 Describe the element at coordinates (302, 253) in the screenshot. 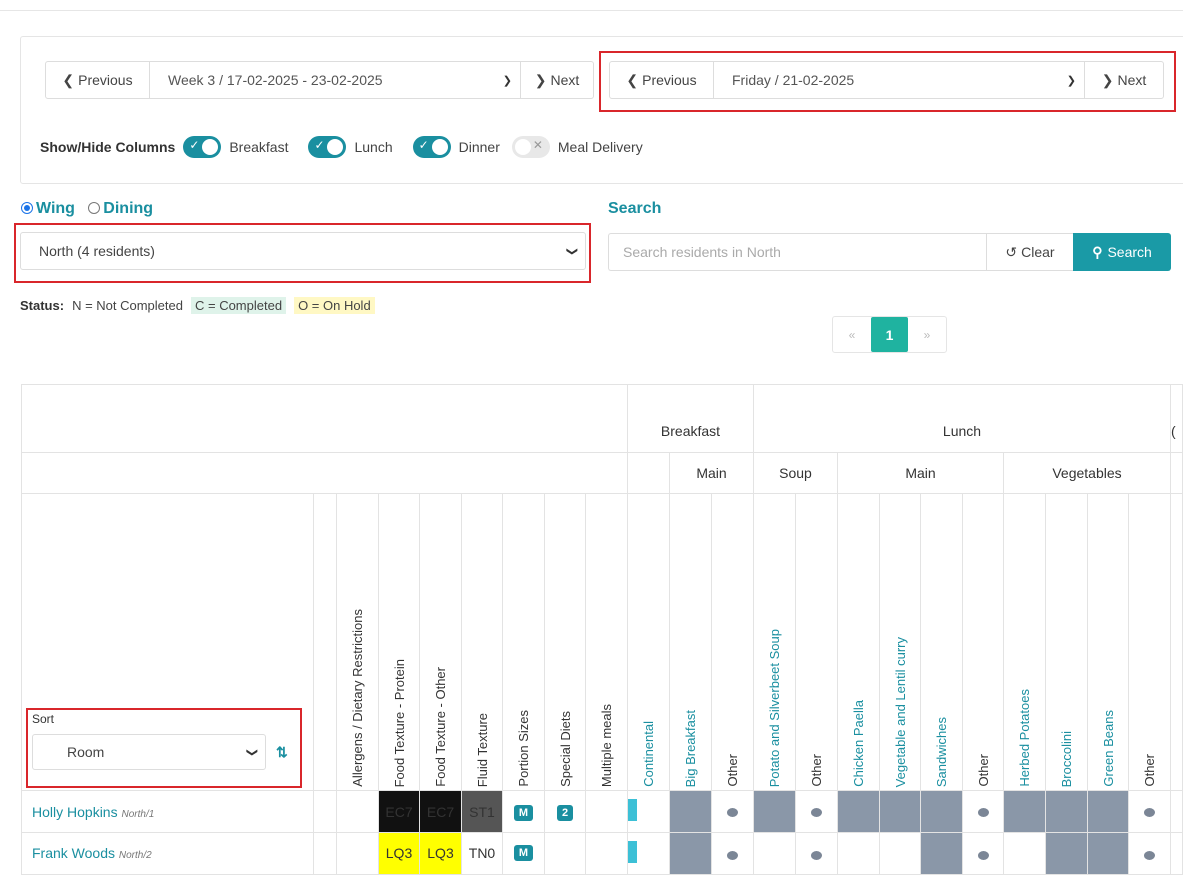

I see `wing-select-highlight` at that location.